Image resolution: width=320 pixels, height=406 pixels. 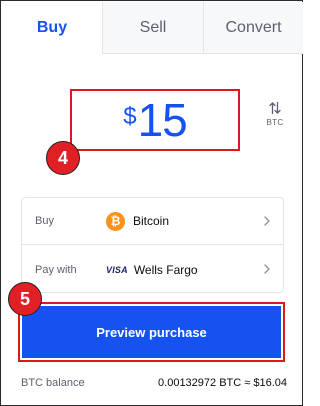 I want to click on payment-method-row: Pay with VISA Wells Fargo, so click(x=152, y=269).